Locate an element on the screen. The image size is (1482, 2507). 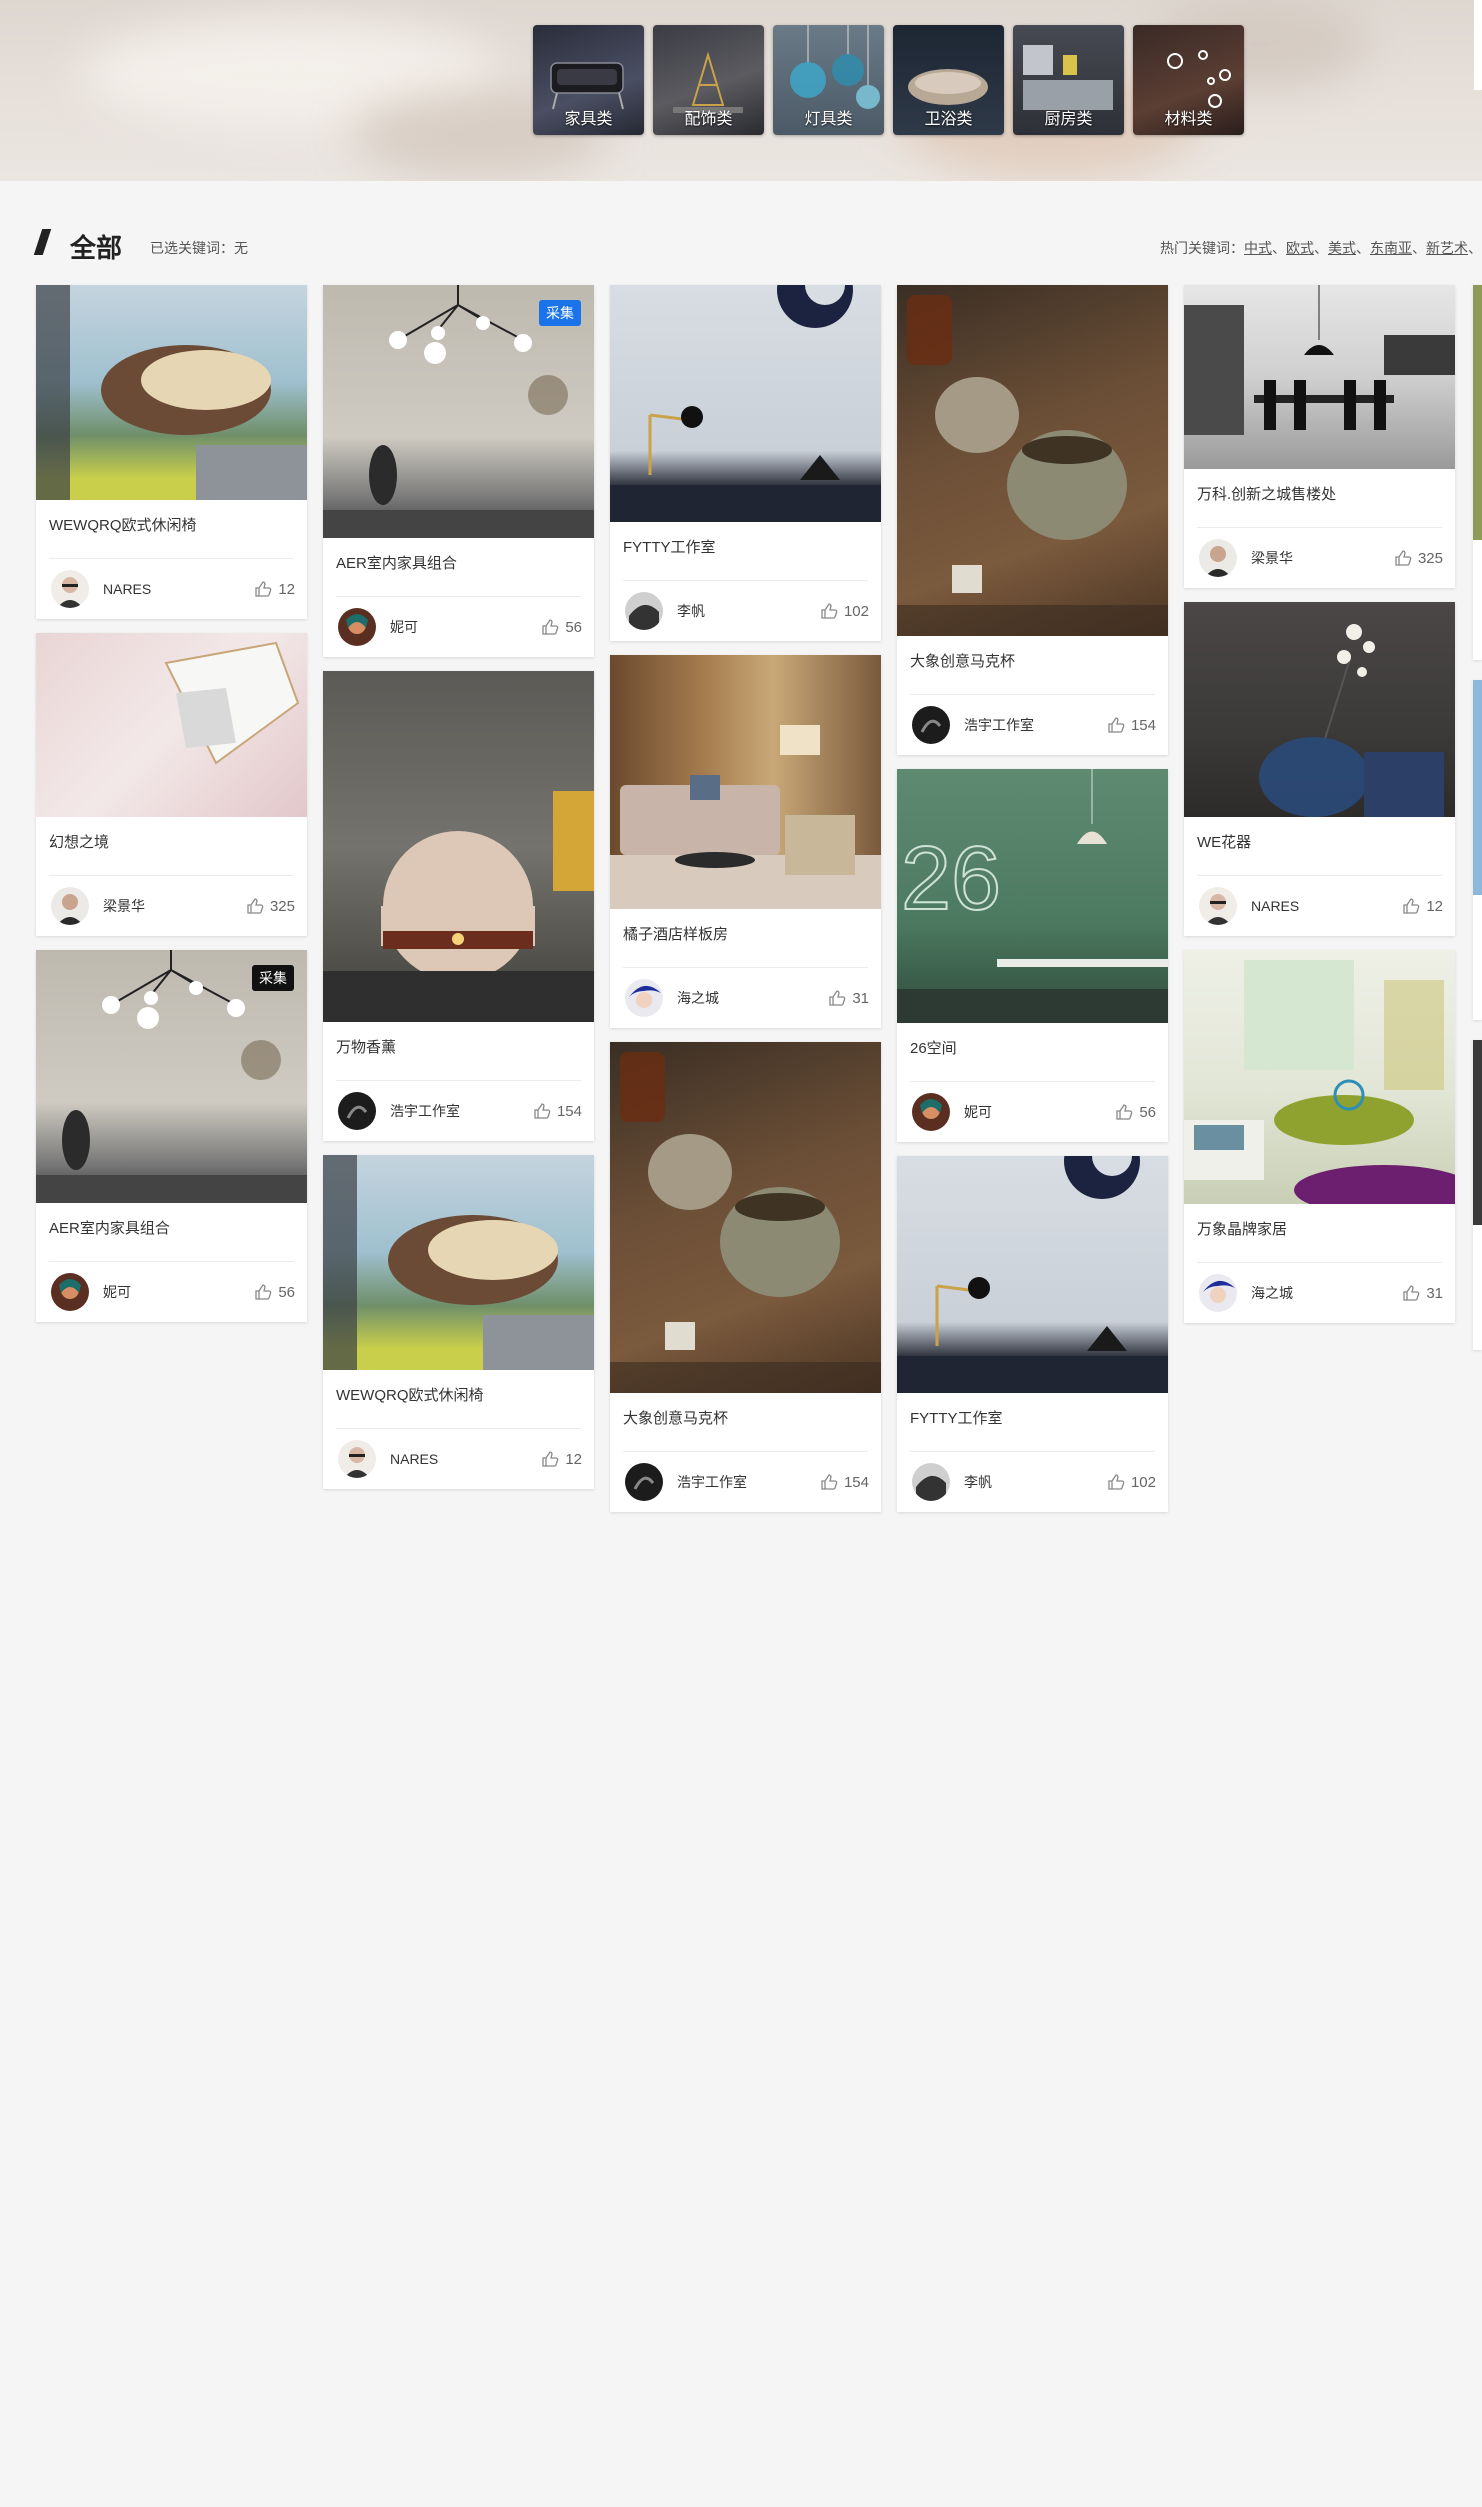
hot-keyword-link: 东南亚 is located at coordinates (1391, 248).